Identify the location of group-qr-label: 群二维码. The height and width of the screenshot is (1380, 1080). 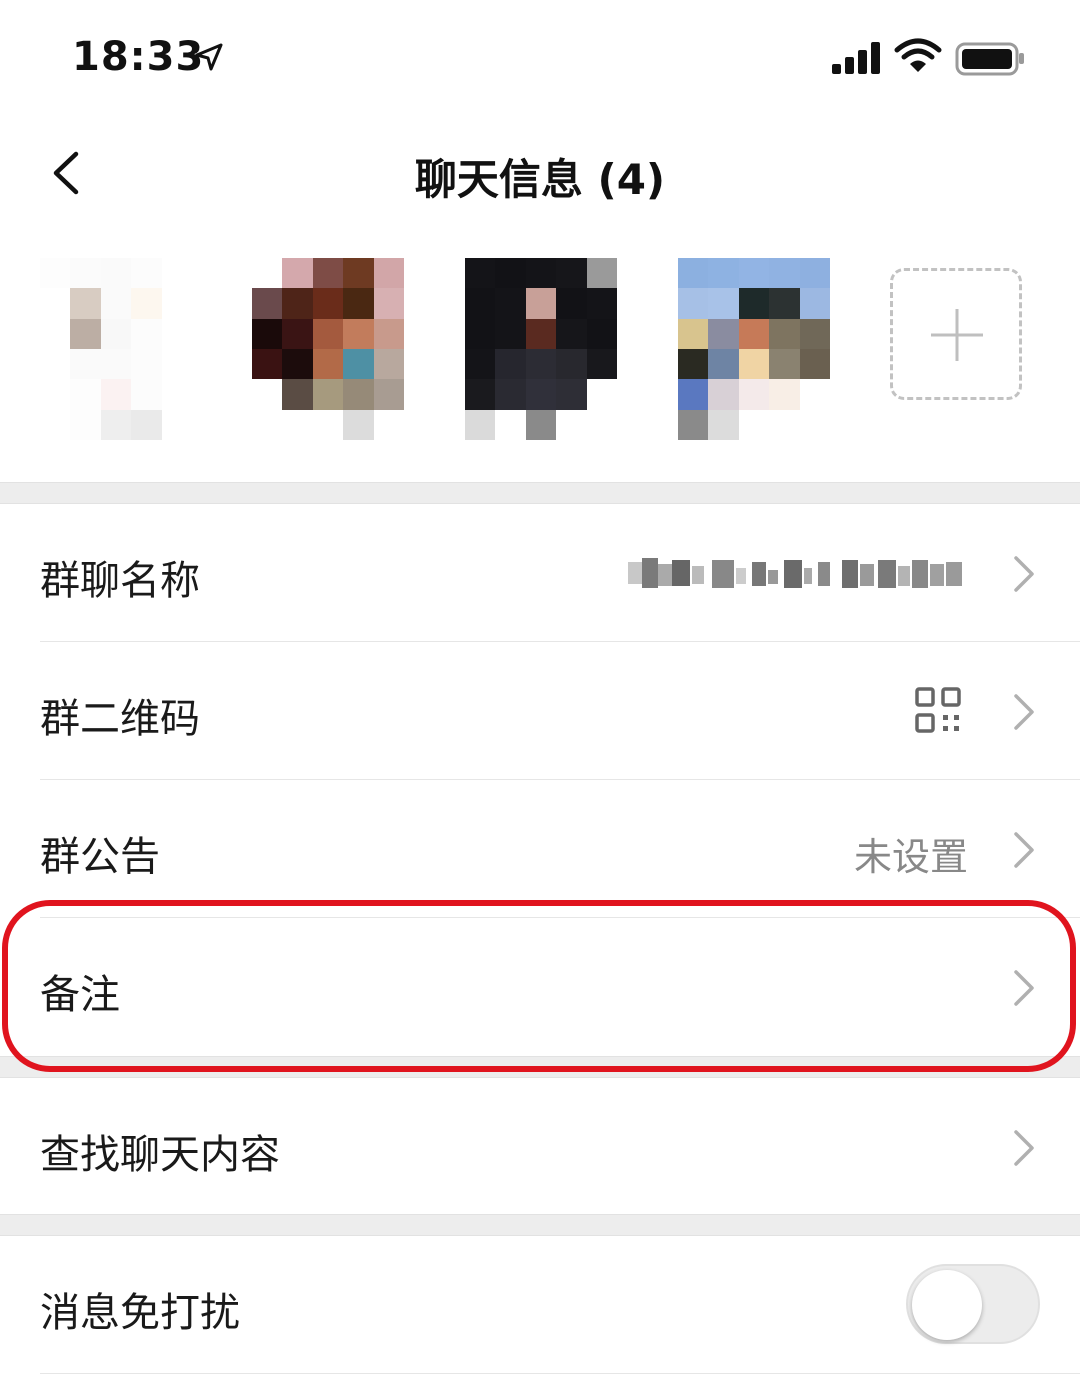
(120, 719).